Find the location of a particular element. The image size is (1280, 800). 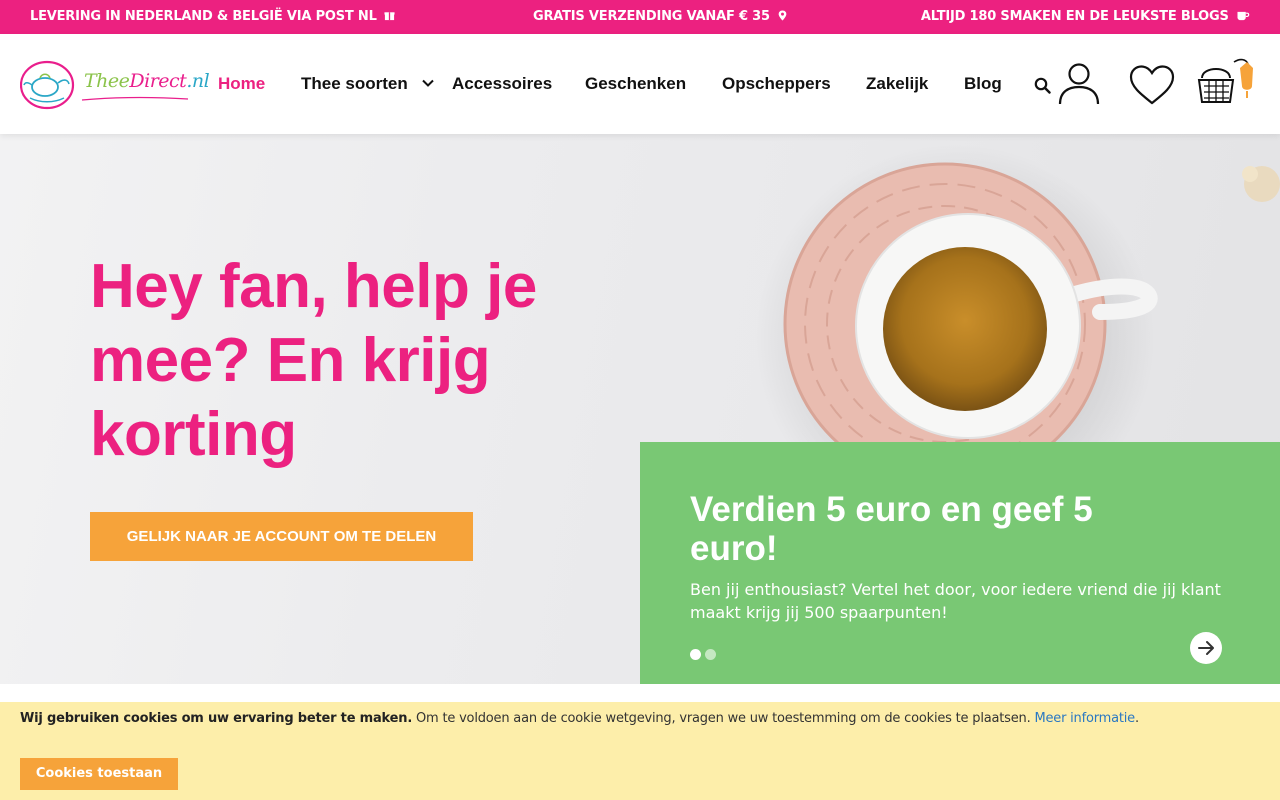

accept-cookies-button: Cookies toestaan is located at coordinates (99, 774).